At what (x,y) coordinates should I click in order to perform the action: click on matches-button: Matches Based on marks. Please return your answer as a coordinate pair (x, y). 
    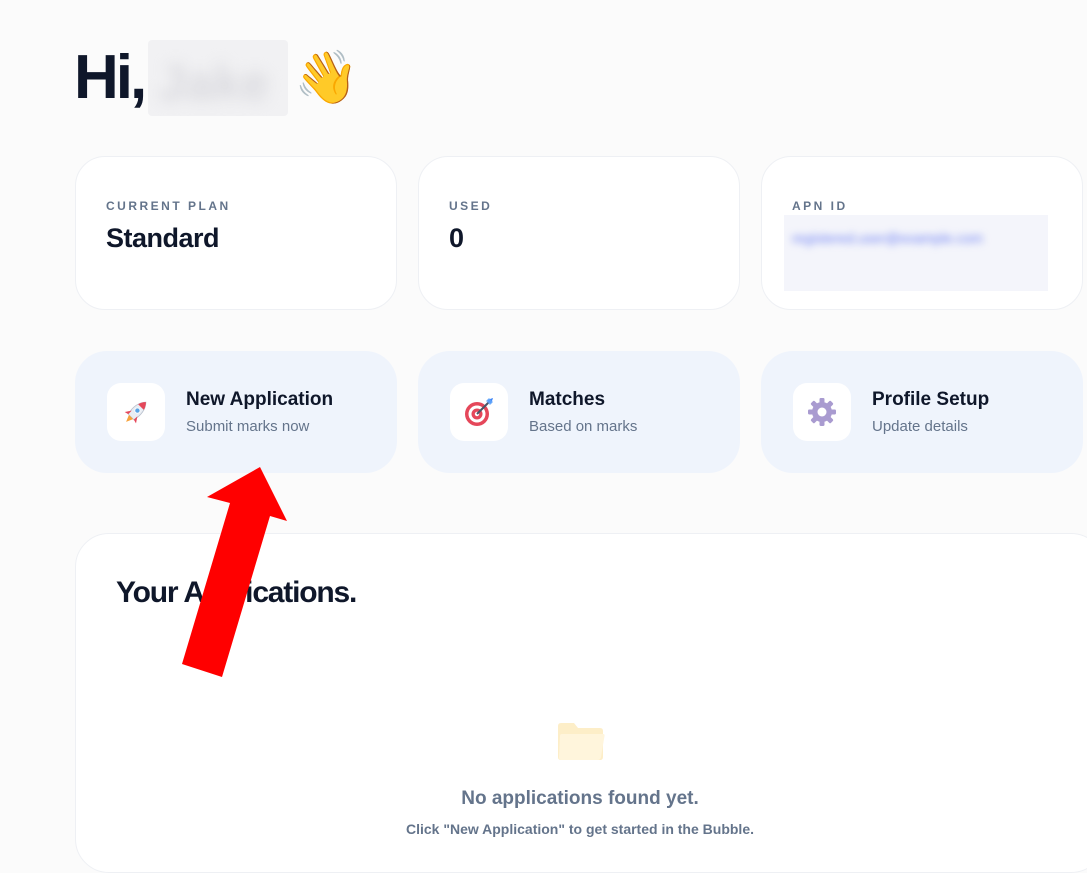
    Looking at the image, I should click on (579, 412).